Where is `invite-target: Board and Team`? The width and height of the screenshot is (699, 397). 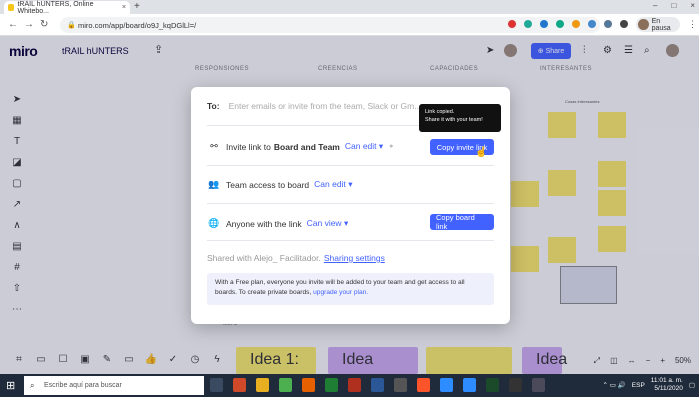
invite-target: Board and Team is located at coordinates (306, 146).